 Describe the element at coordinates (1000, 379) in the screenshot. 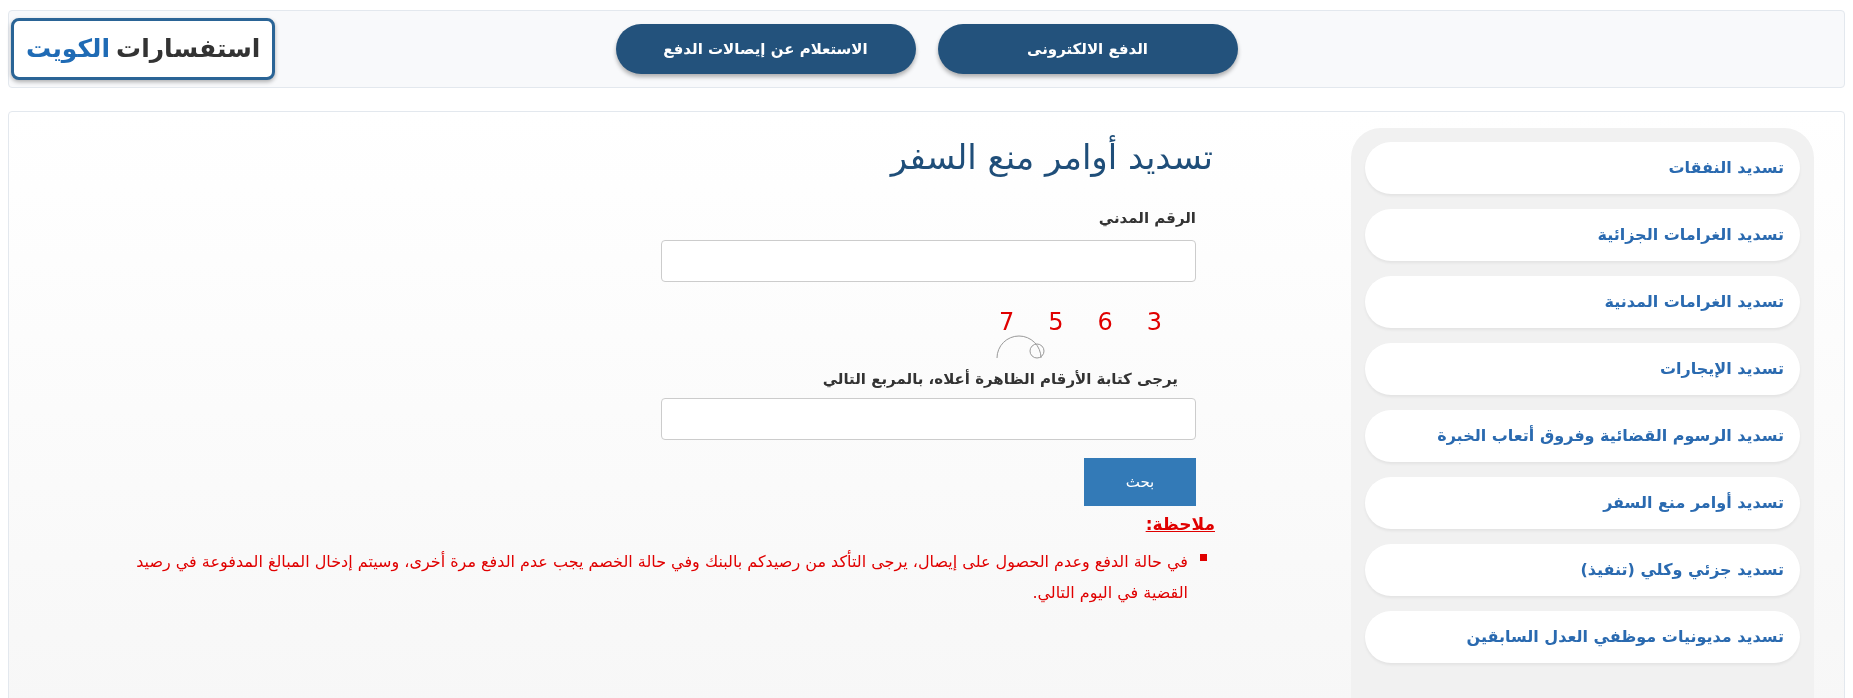

I see `field-label: يرجى كتابة الأرقام الظاهرة أعلاه، بالمربع التالي` at that location.